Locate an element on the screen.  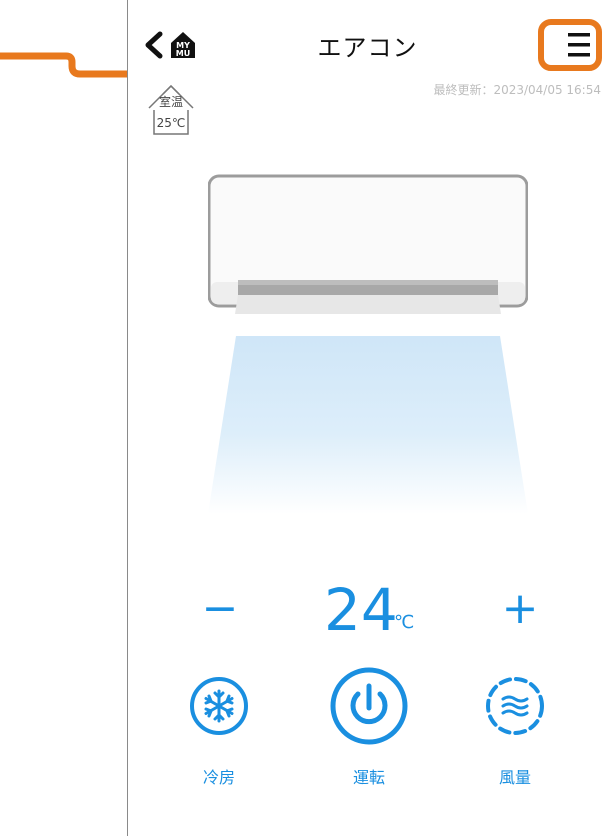
fan-speed-icon is located at coordinates (515, 706).